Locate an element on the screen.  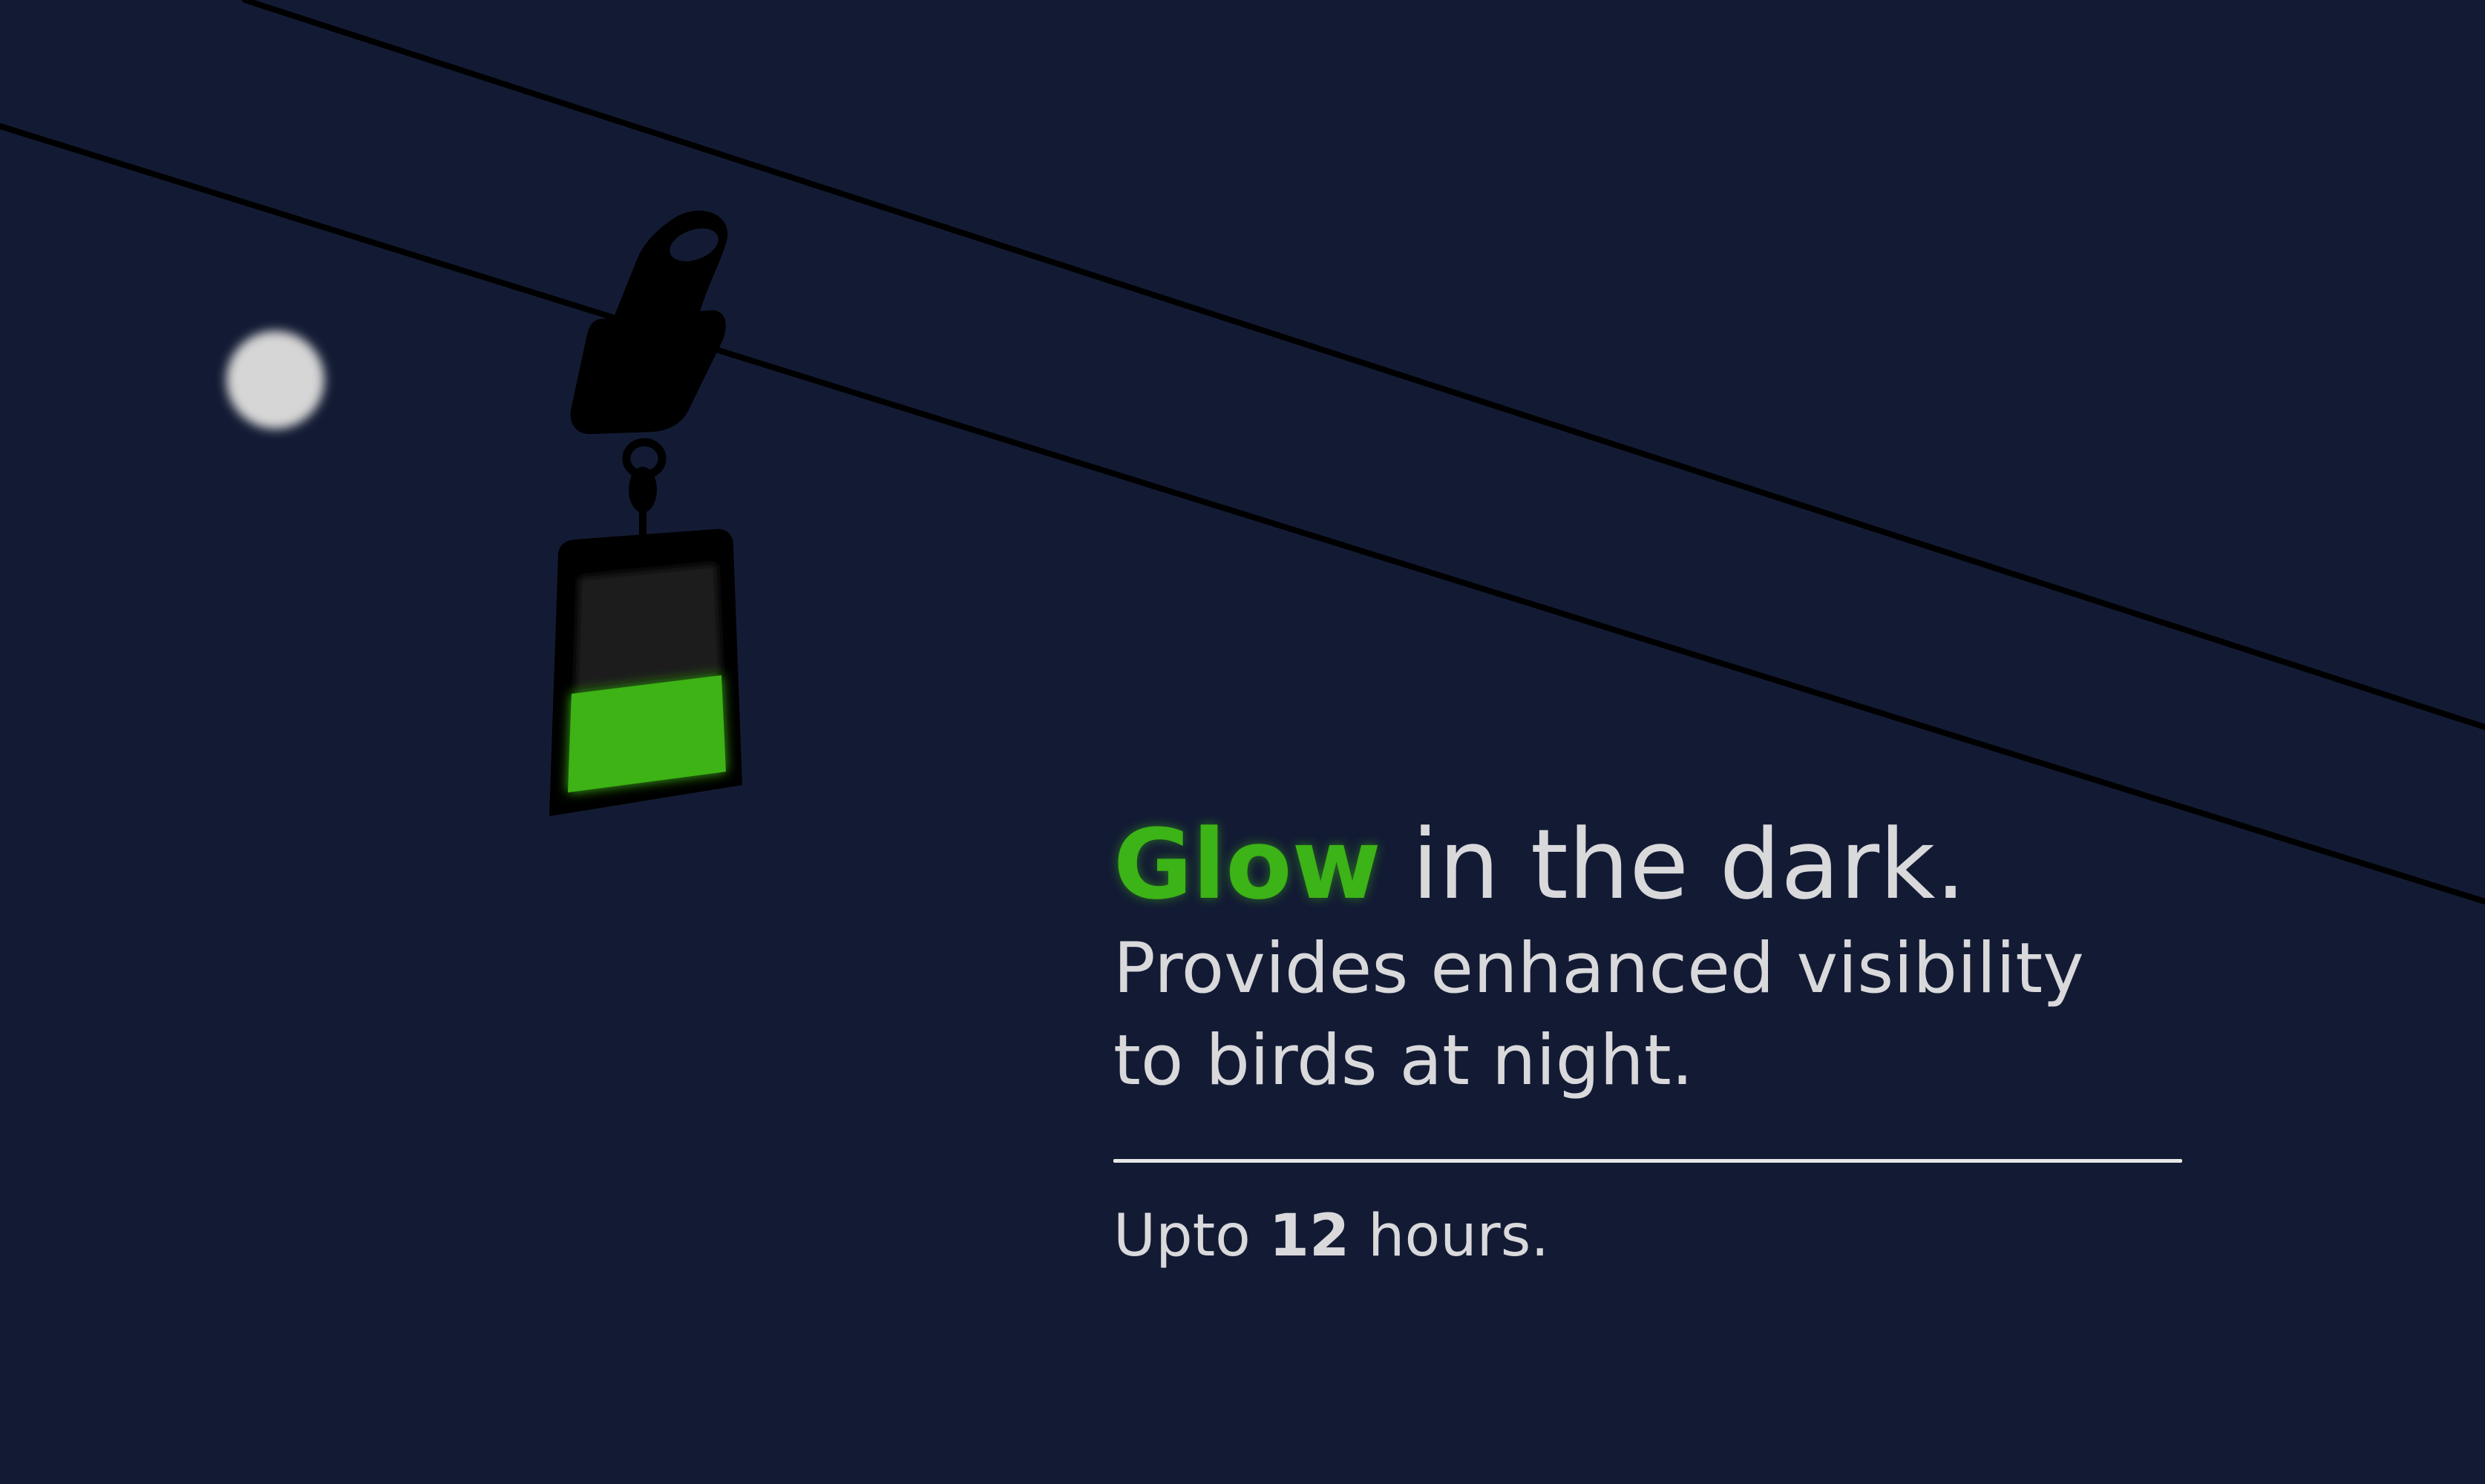
description-line-1: Provides enhanced visibility is located at coordinates (1599, 968).